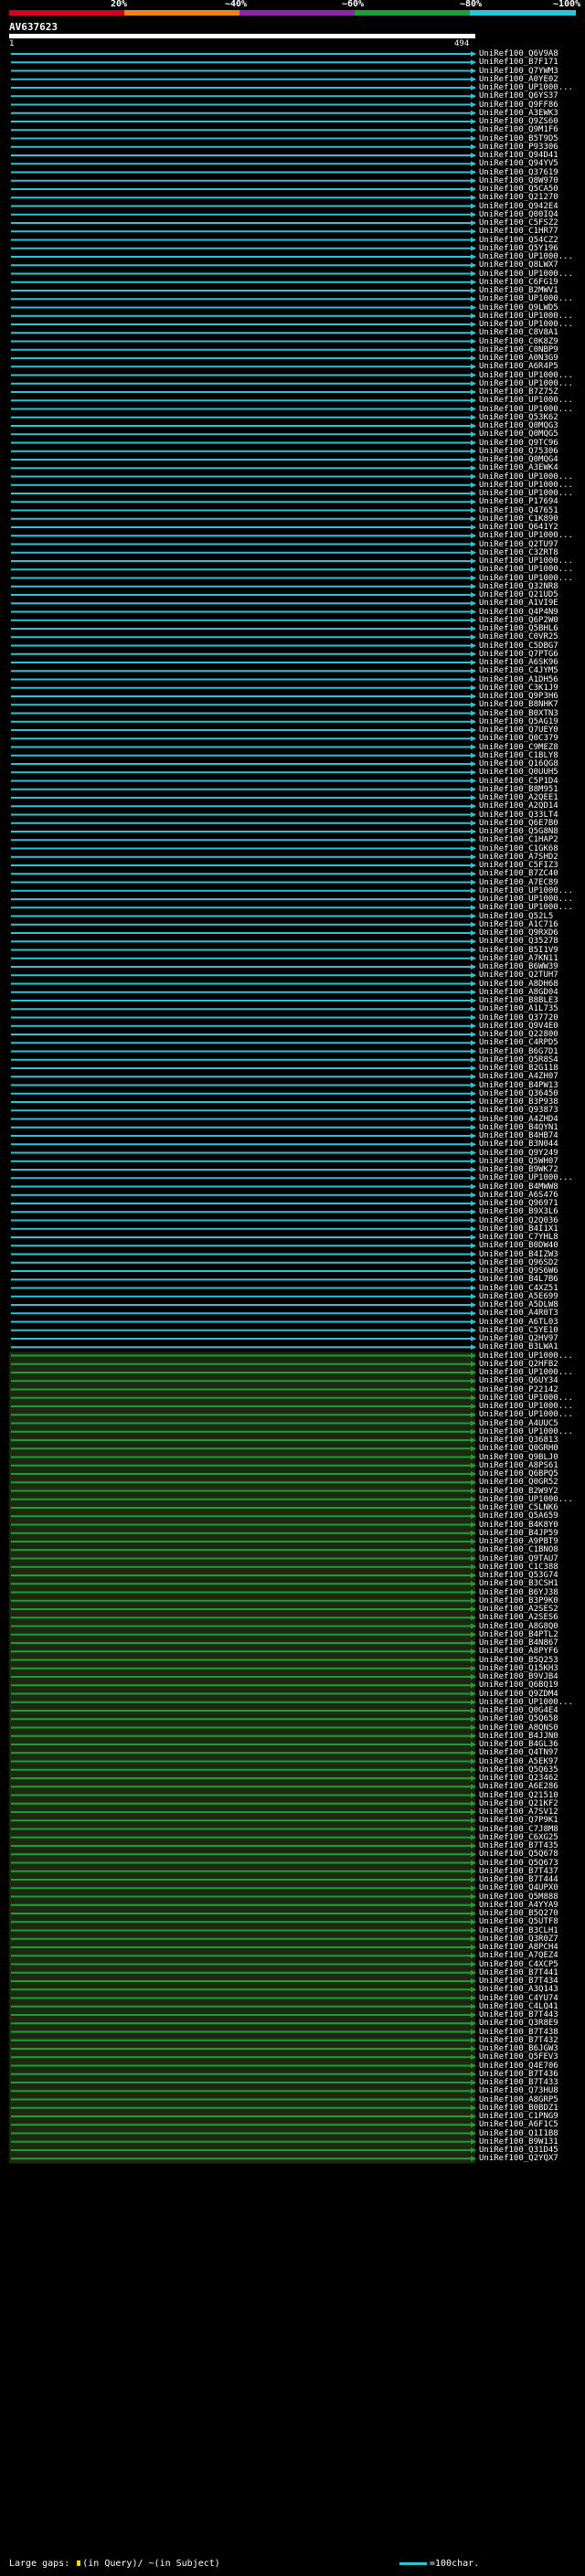 This screenshot has height=2576, width=585. What do you see at coordinates (113, 2564) in the screenshot?
I see `in-query-label: (in Query)/` at bounding box center [113, 2564].